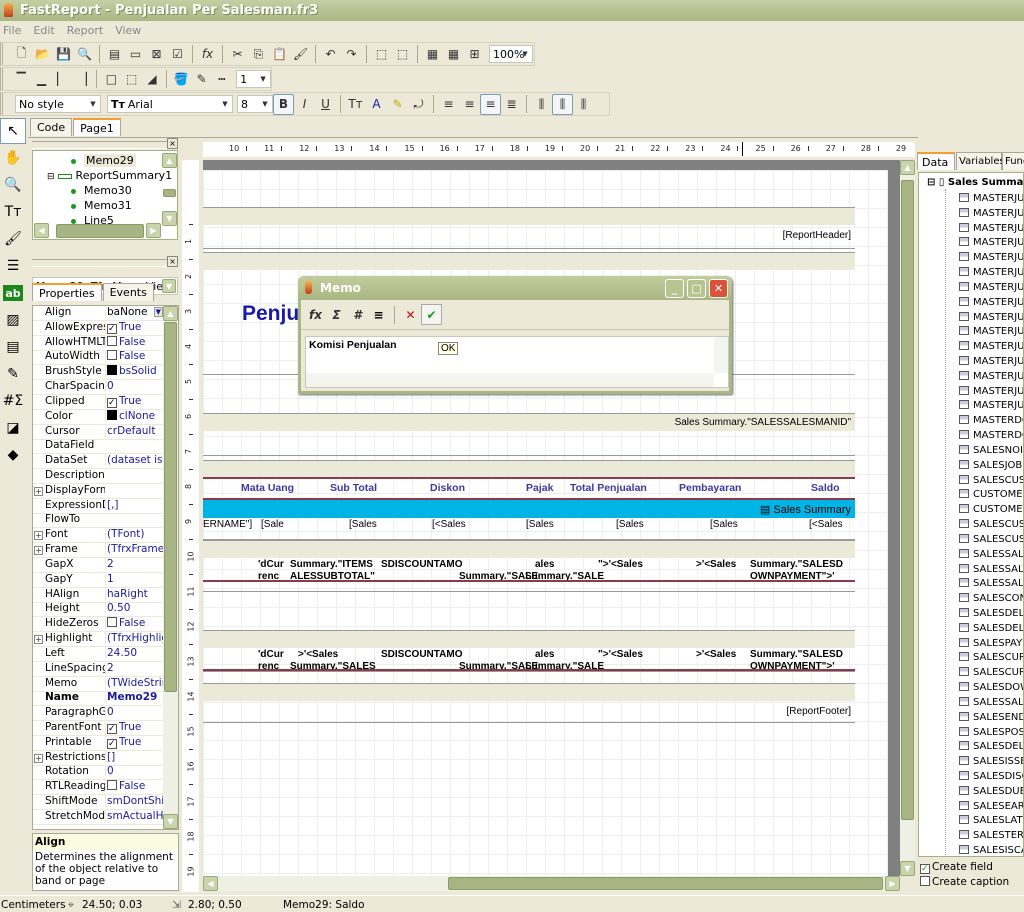 The height and width of the screenshot is (912, 1024). I want to click on new-icon: 🗋, so click(21, 54).